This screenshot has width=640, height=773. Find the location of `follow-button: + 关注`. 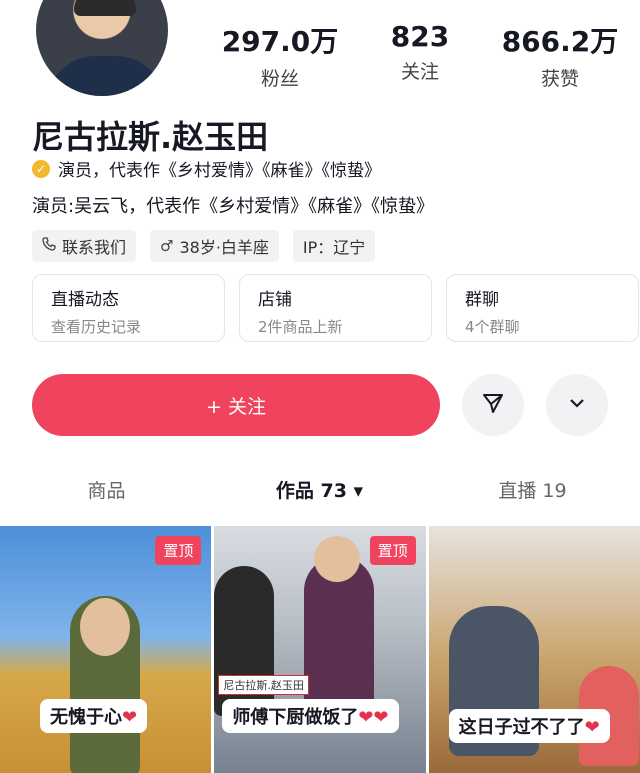

follow-button: + 关注 is located at coordinates (236, 405).